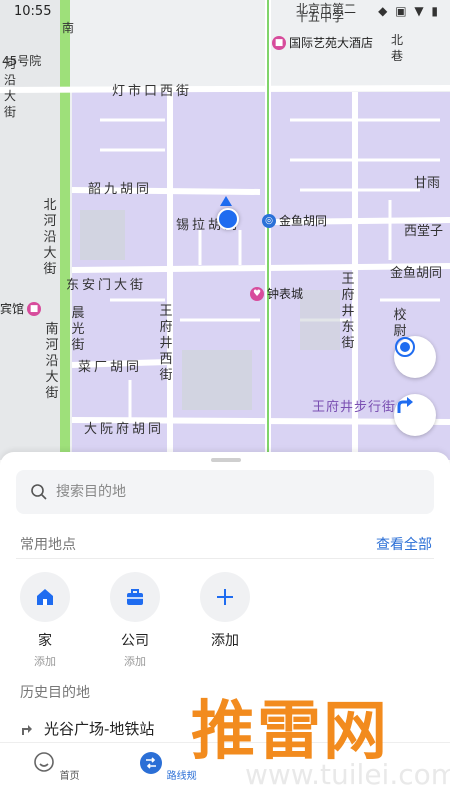  What do you see at coordinates (225, 611) in the screenshot?
I see `favorite-add: 添加` at bounding box center [225, 611].